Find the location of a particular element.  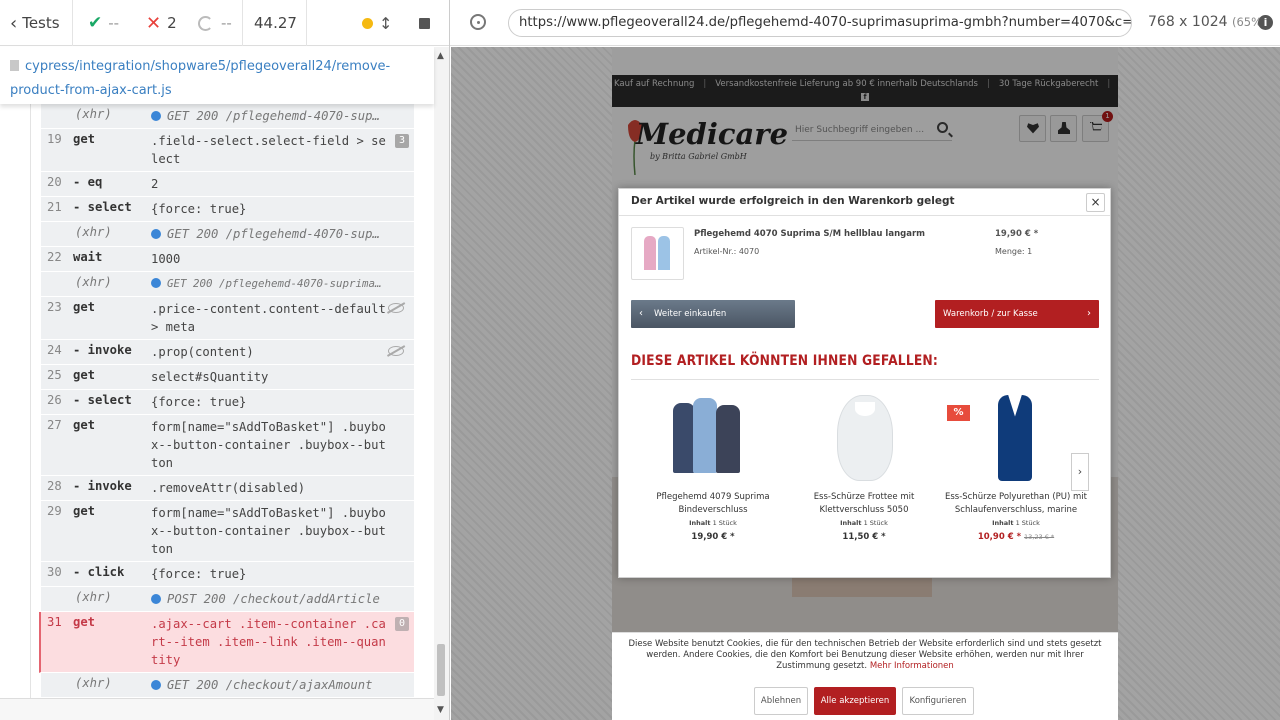

horizontal-scrollbar is located at coordinates (217, 709).